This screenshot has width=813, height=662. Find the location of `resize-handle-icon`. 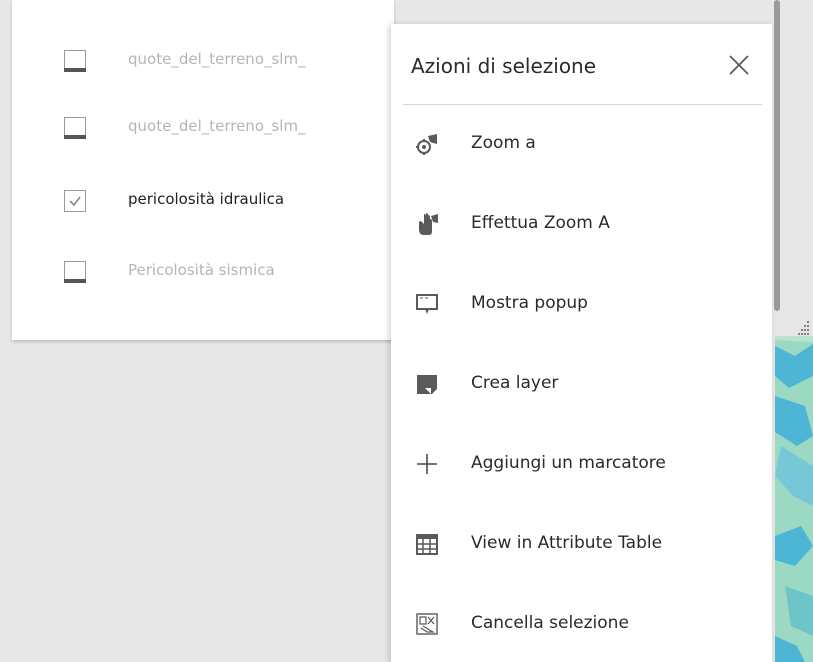

resize-handle-icon is located at coordinates (802, 328).